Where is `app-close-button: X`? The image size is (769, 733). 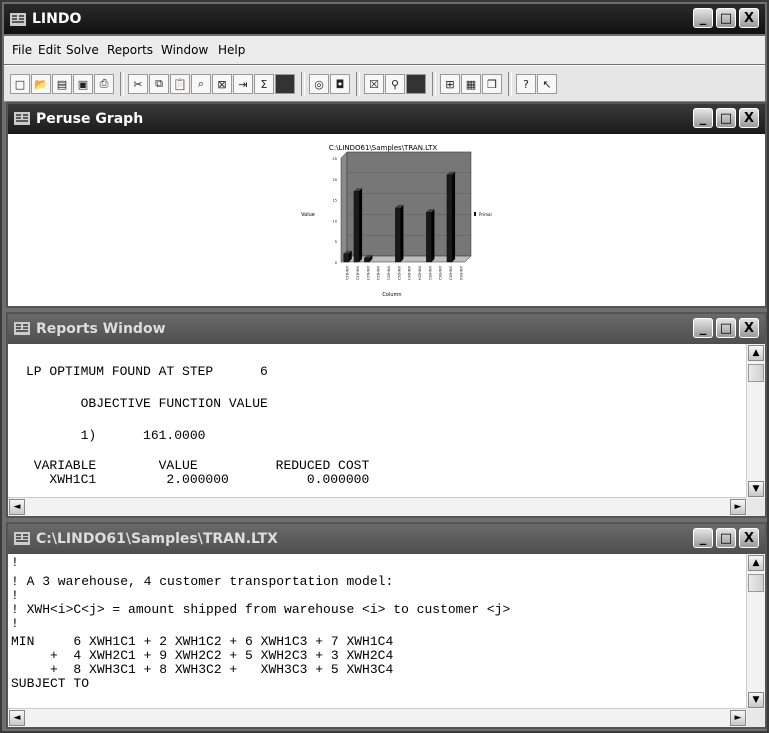
app-close-button: X is located at coordinates (749, 18).